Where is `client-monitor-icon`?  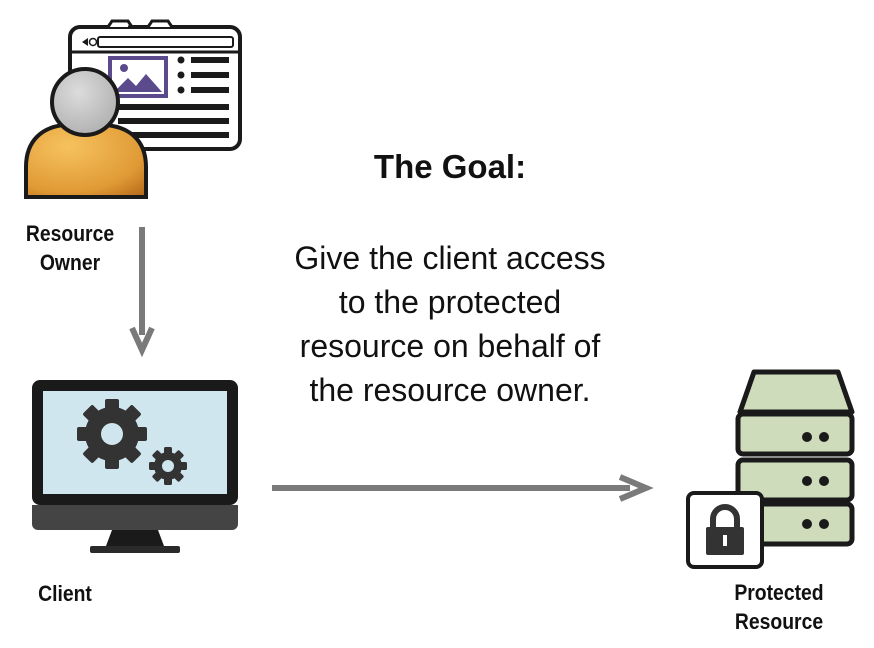 client-monitor-icon is located at coordinates (135, 466).